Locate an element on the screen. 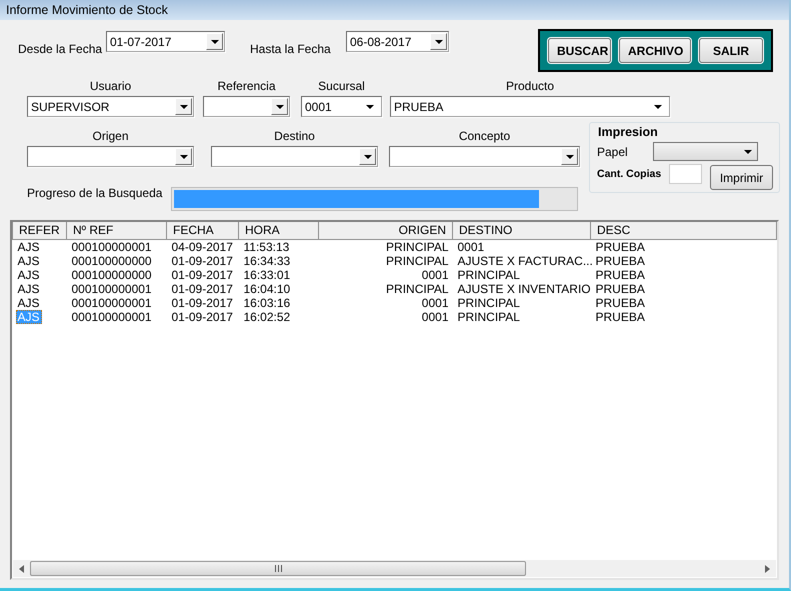 The width and height of the screenshot is (791, 591). copies-label: Cant. Copias is located at coordinates (629, 174).